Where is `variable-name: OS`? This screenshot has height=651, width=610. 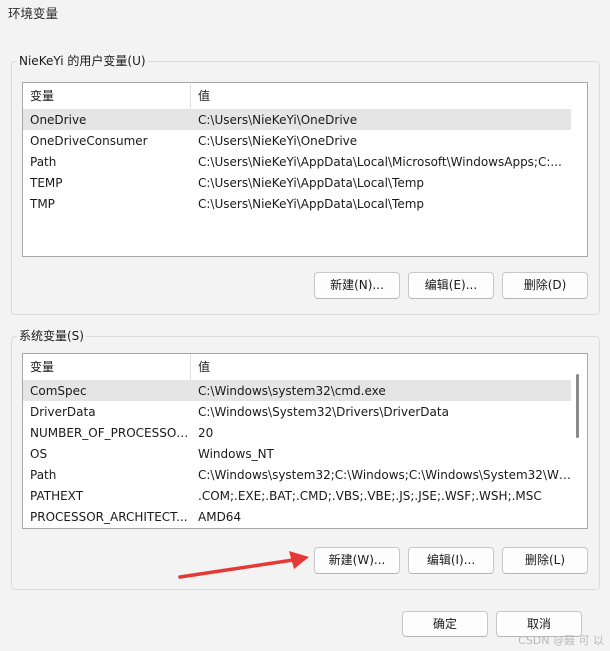
variable-name: OS is located at coordinates (39, 453).